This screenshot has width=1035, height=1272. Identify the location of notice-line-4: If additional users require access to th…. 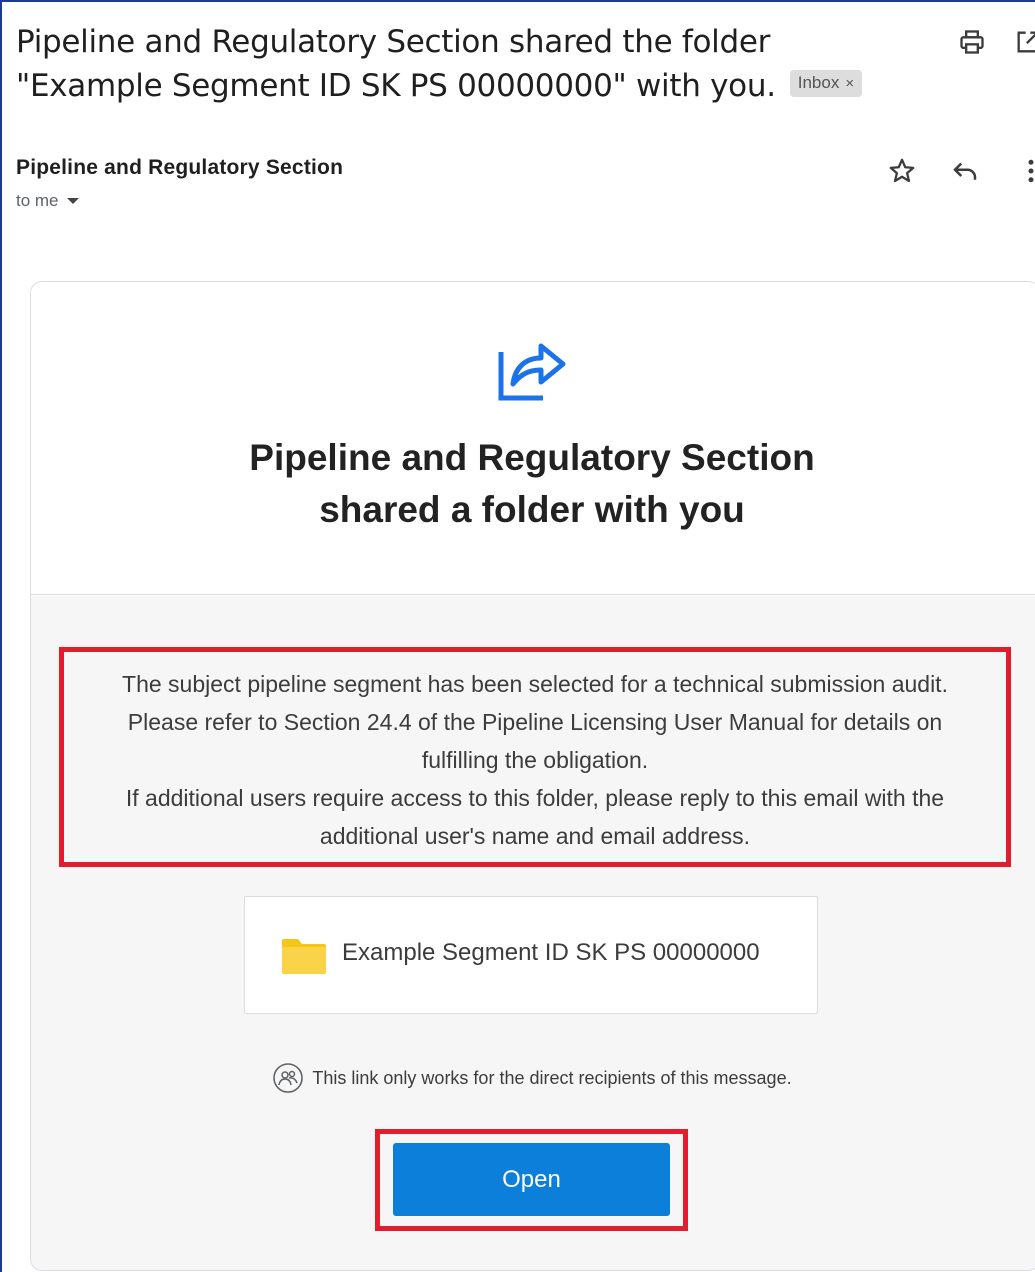
(535, 798).